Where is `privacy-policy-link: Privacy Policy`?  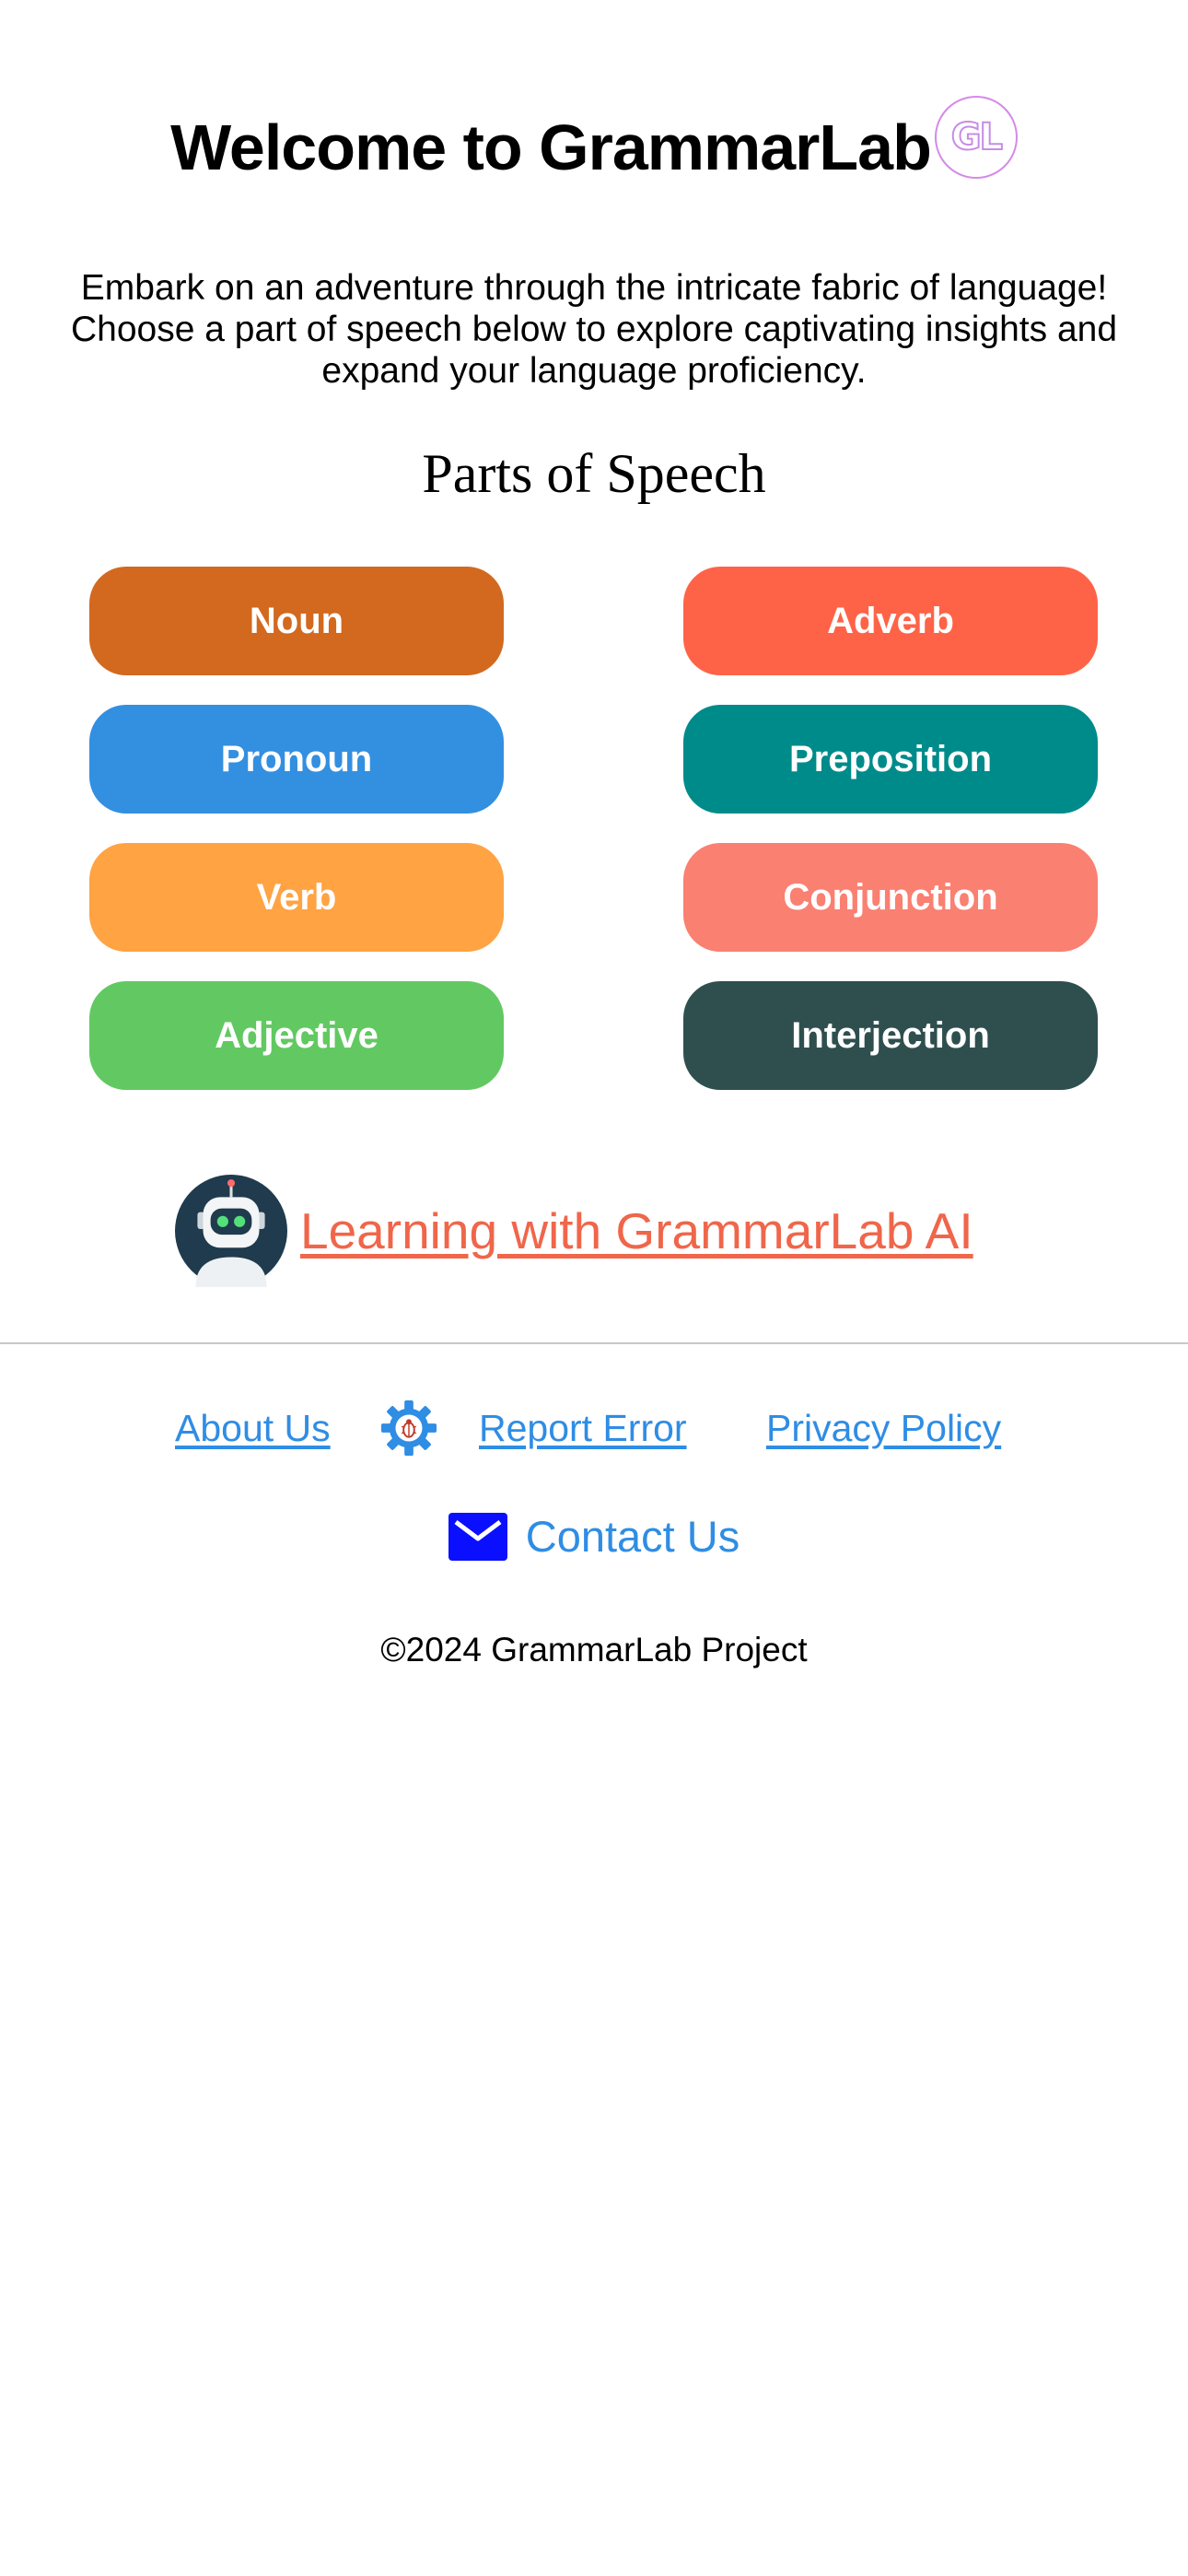 privacy-policy-link: Privacy Policy is located at coordinates (883, 1428).